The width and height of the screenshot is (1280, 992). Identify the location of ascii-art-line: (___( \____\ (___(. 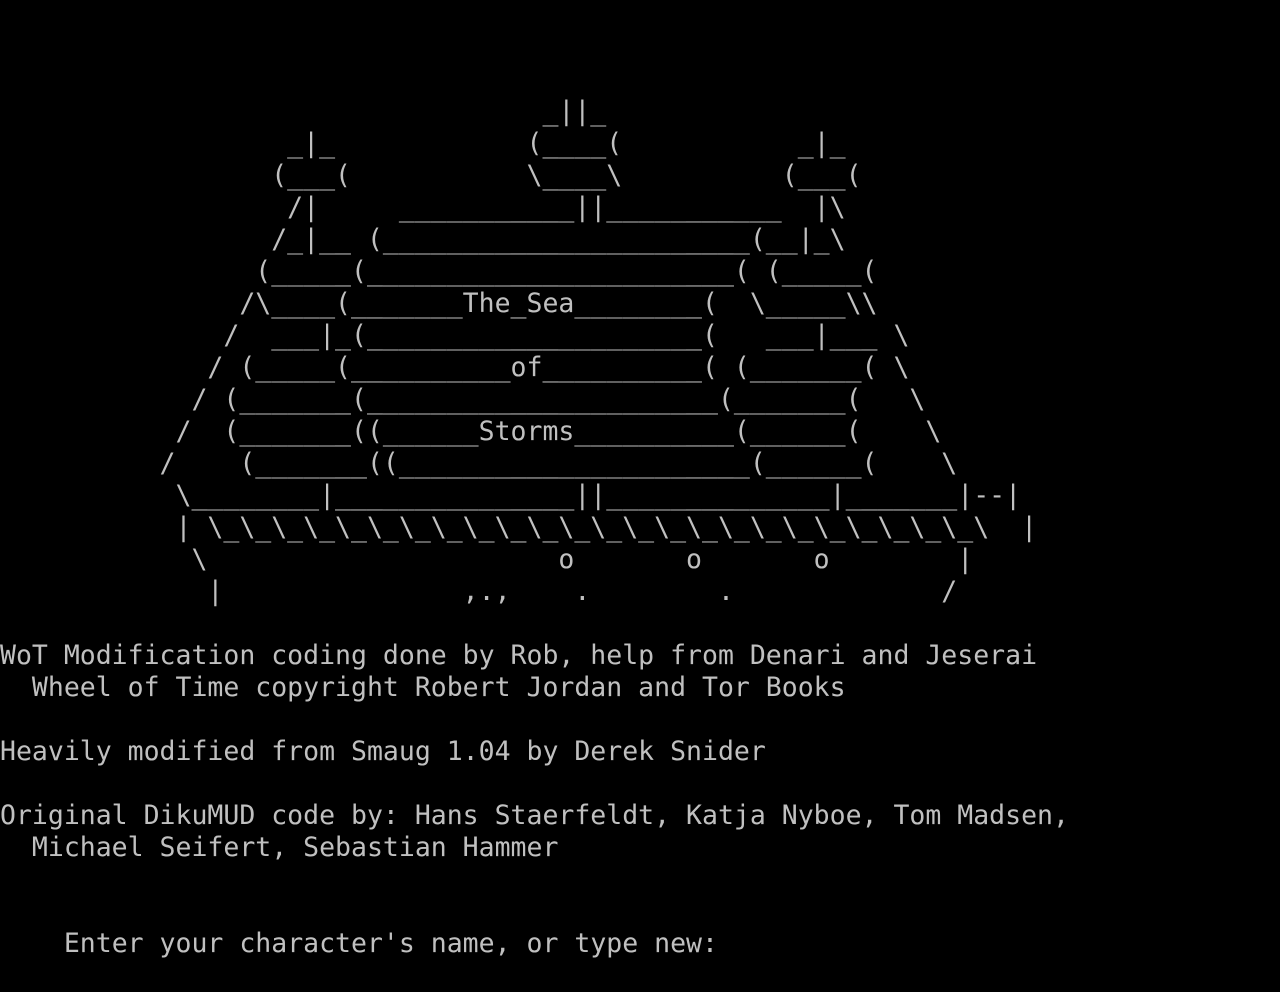
(431, 175).